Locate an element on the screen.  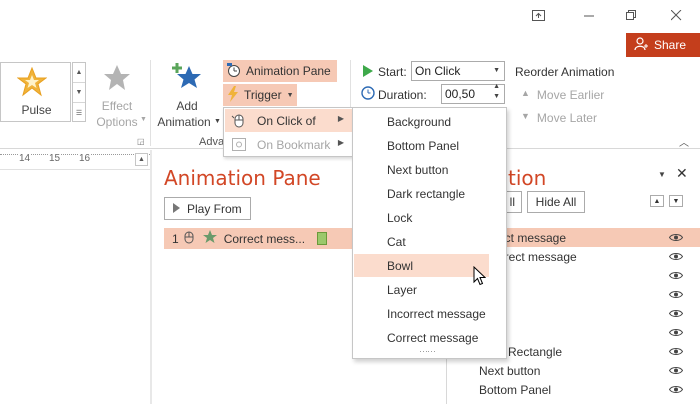
gallery-scroll-up-icon: ▲ is located at coordinates (79, 73).